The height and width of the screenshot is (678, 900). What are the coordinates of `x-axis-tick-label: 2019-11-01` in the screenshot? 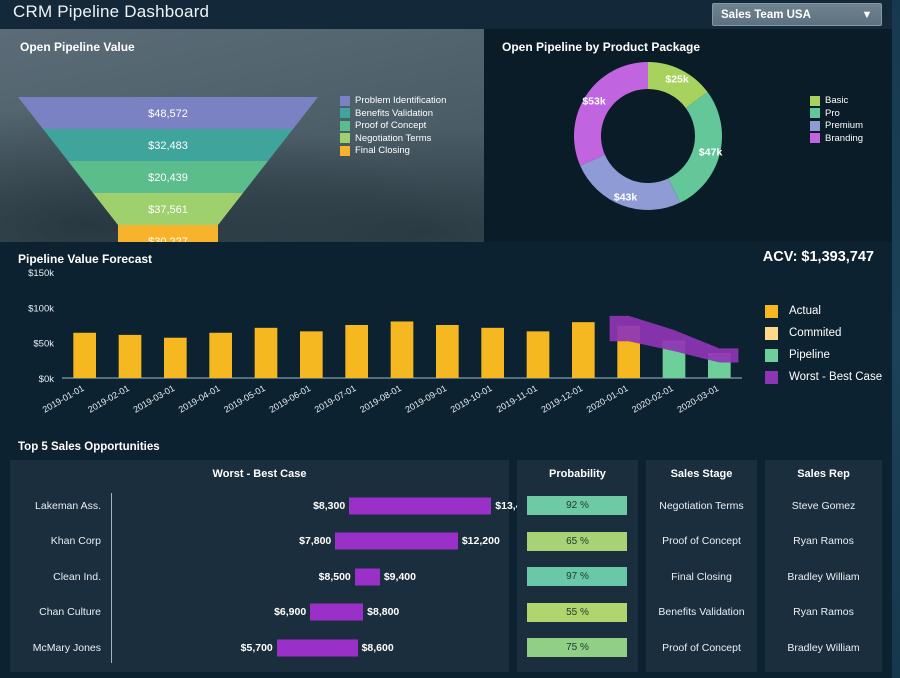 It's located at (517, 398).